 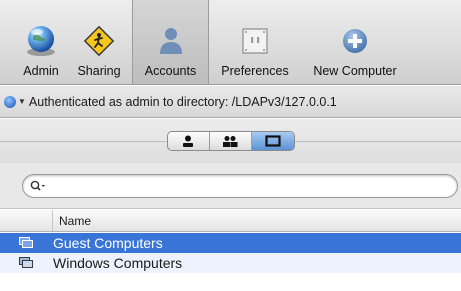 I want to click on globe-icon, so click(x=41, y=41).